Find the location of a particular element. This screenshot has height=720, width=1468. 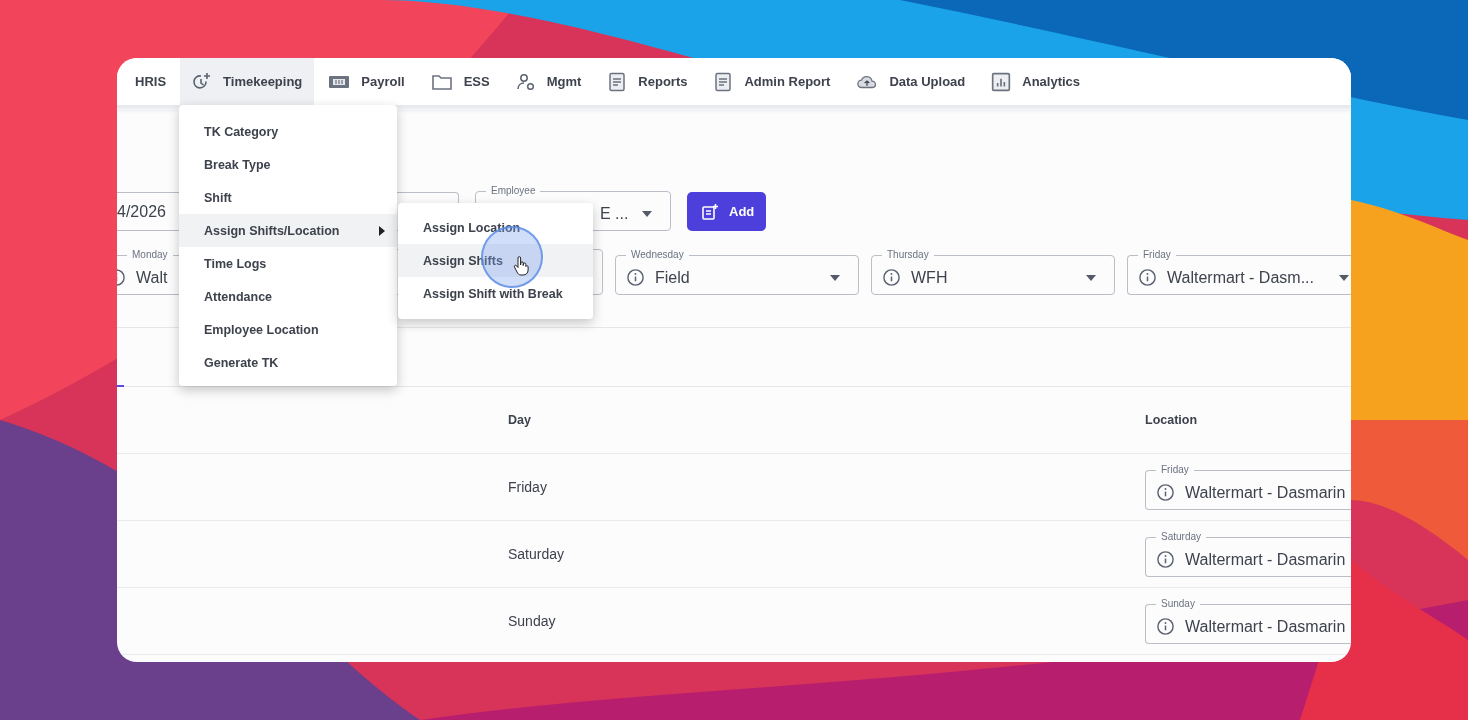

column-header: Day is located at coordinates (519, 420).